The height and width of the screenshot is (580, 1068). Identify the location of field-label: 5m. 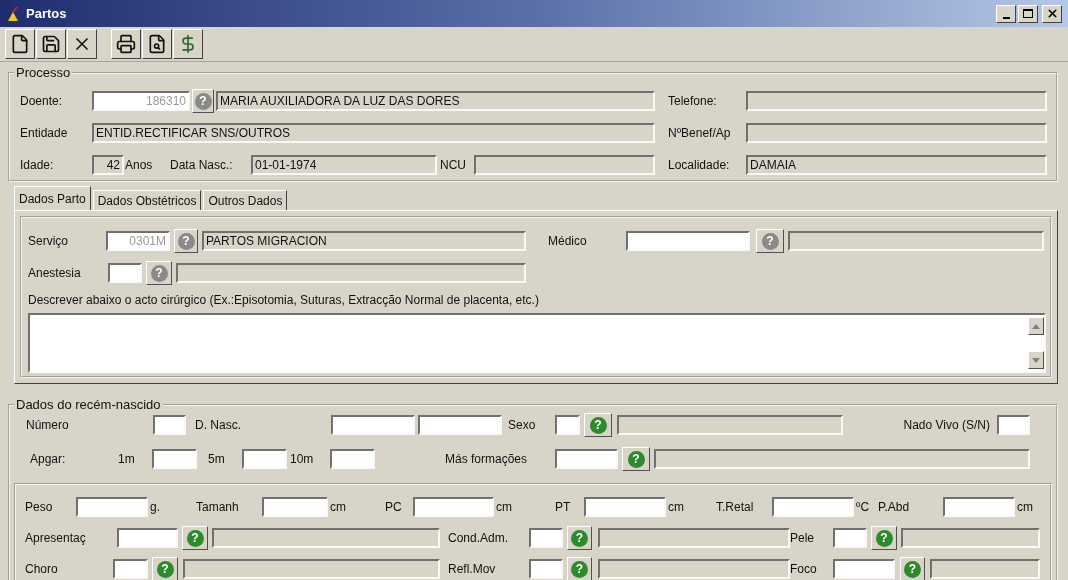
(217, 459).